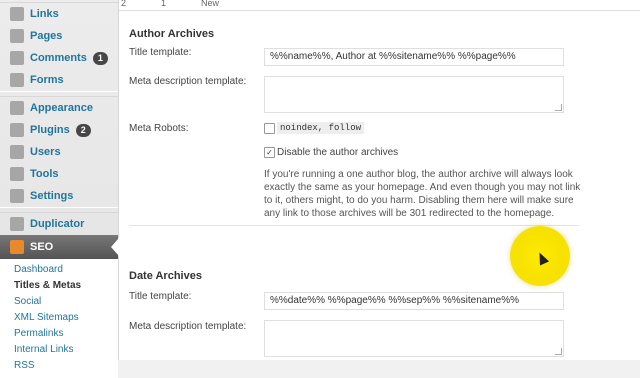 The height and width of the screenshot is (378, 640). I want to click on sidebar-item-forms: Forms, so click(59, 80).